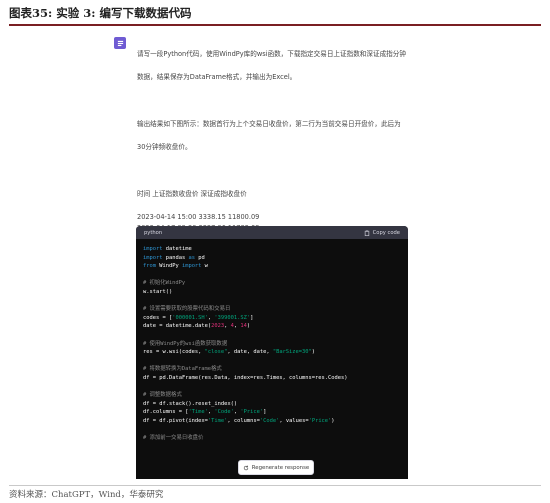 The height and width of the screenshot is (503, 550). I want to click on regenerate-label: Regenerate response, so click(280, 467).